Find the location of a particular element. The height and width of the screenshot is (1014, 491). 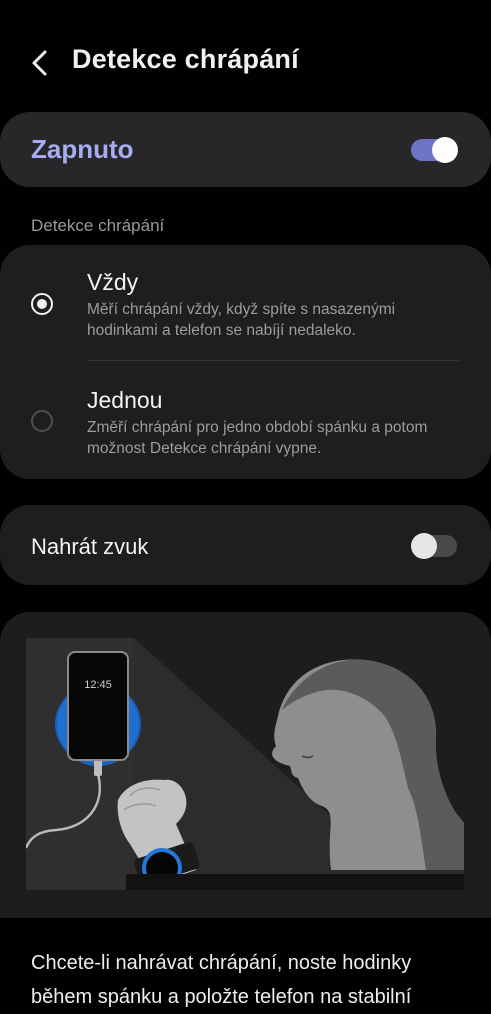

app-header: Detekce chrápání is located at coordinates (245, 62).